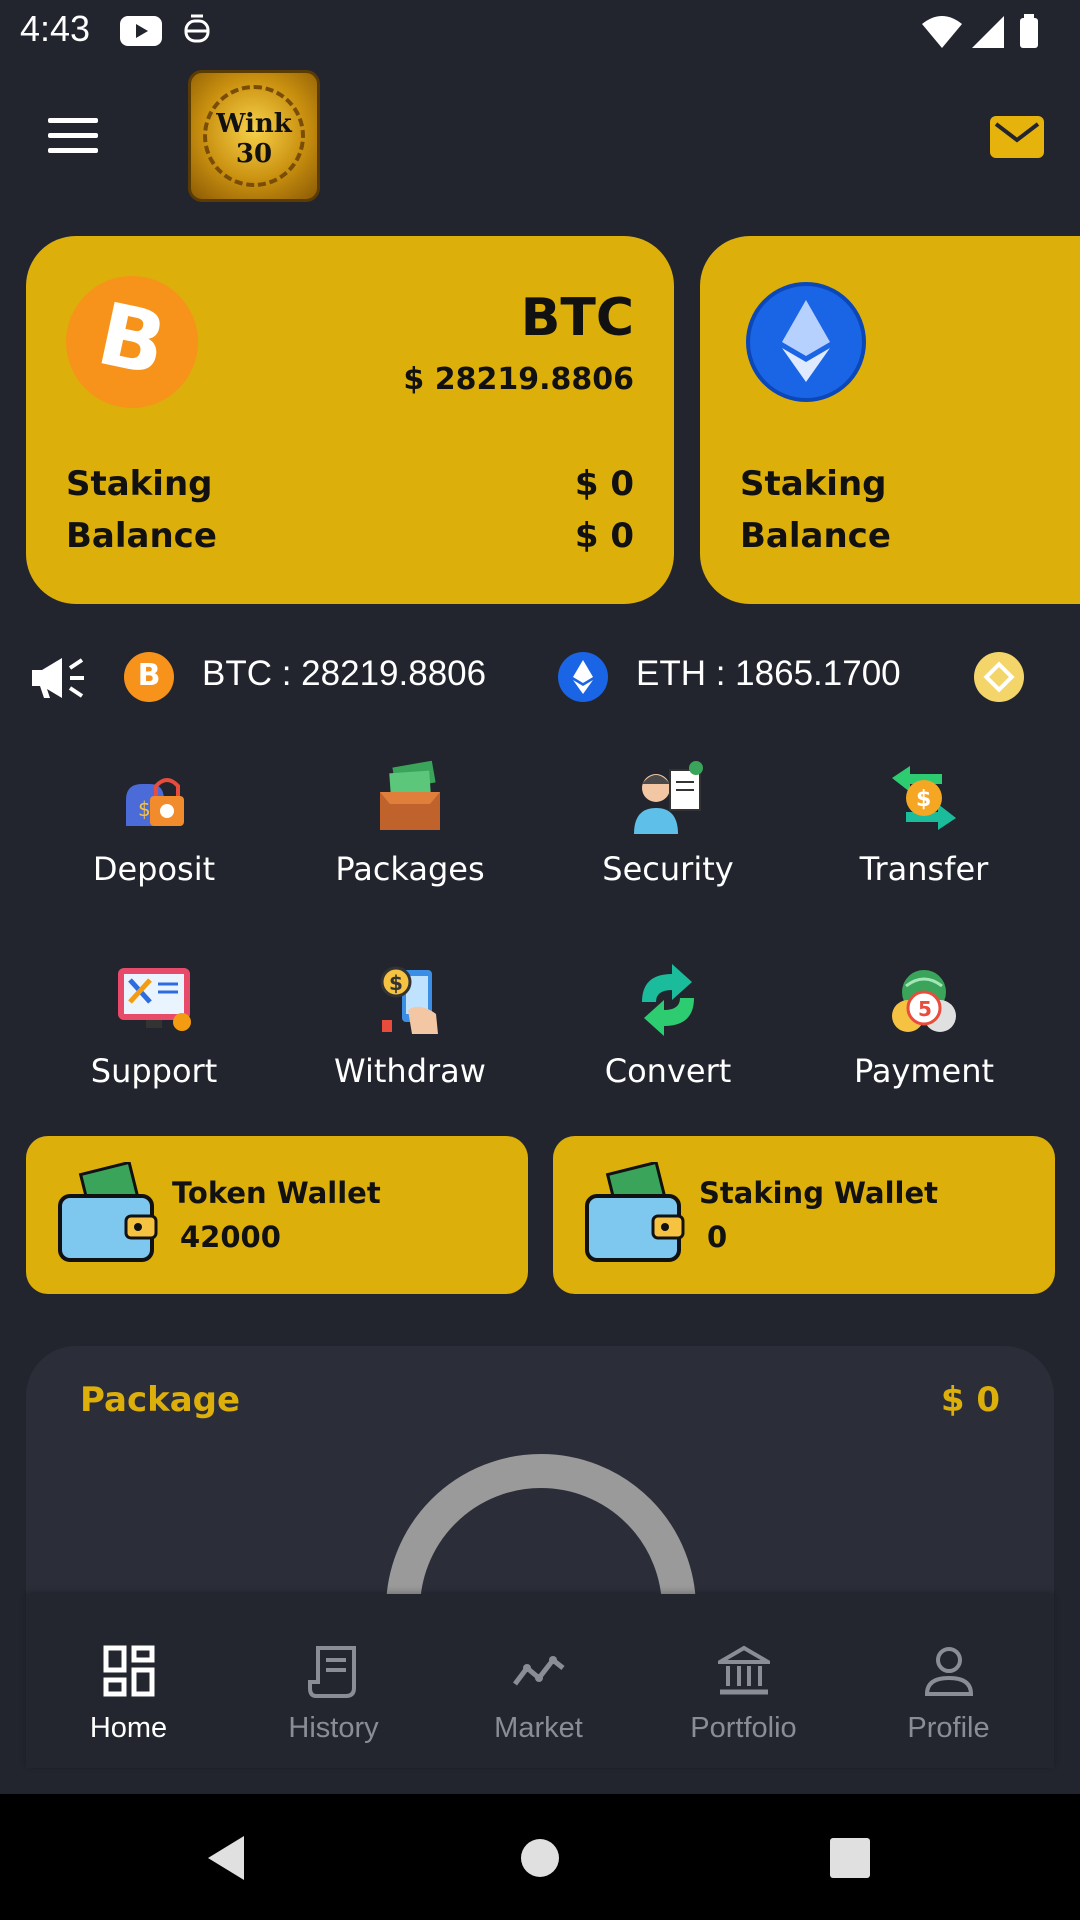 Image resolution: width=1080 pixels, height=1920 pixels. I want to click on feature-label: Payment, so click(924, 1071).